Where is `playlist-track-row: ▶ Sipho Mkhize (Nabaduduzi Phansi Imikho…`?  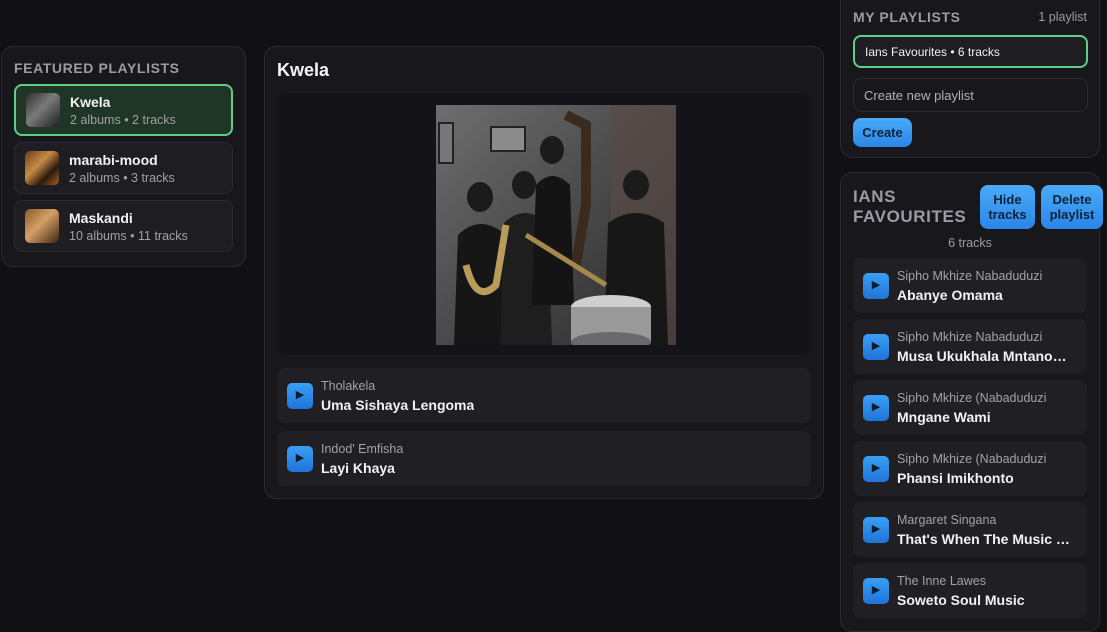
playlist-track-row: ▶ Sipho Mkhize (Nabaduduzi Phansi Imikho… is located at coordinates (970, 468).